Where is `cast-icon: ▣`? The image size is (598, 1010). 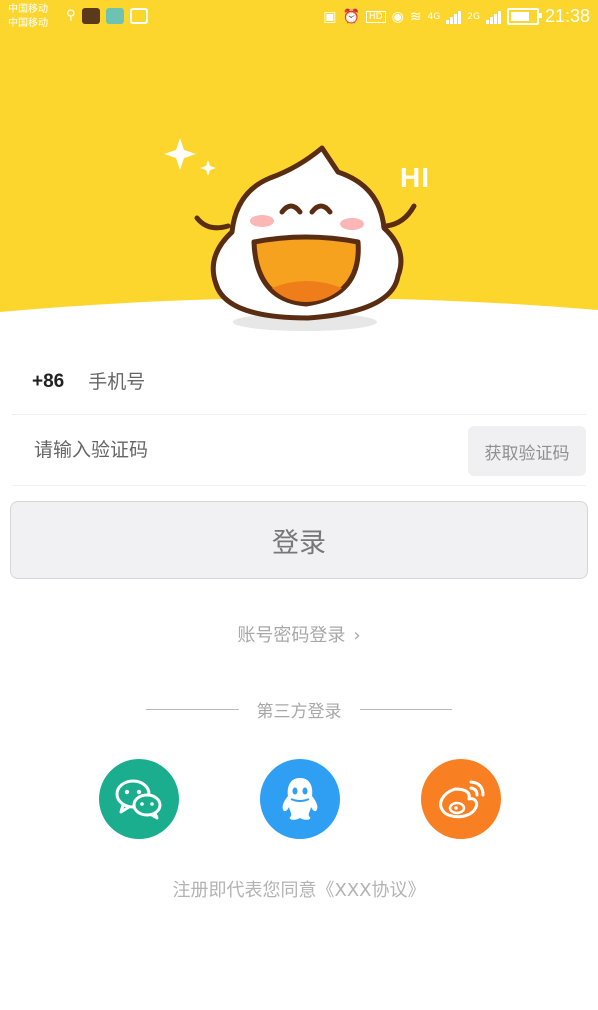 cast-icon: ▣ is located at coordinates (330, 16).